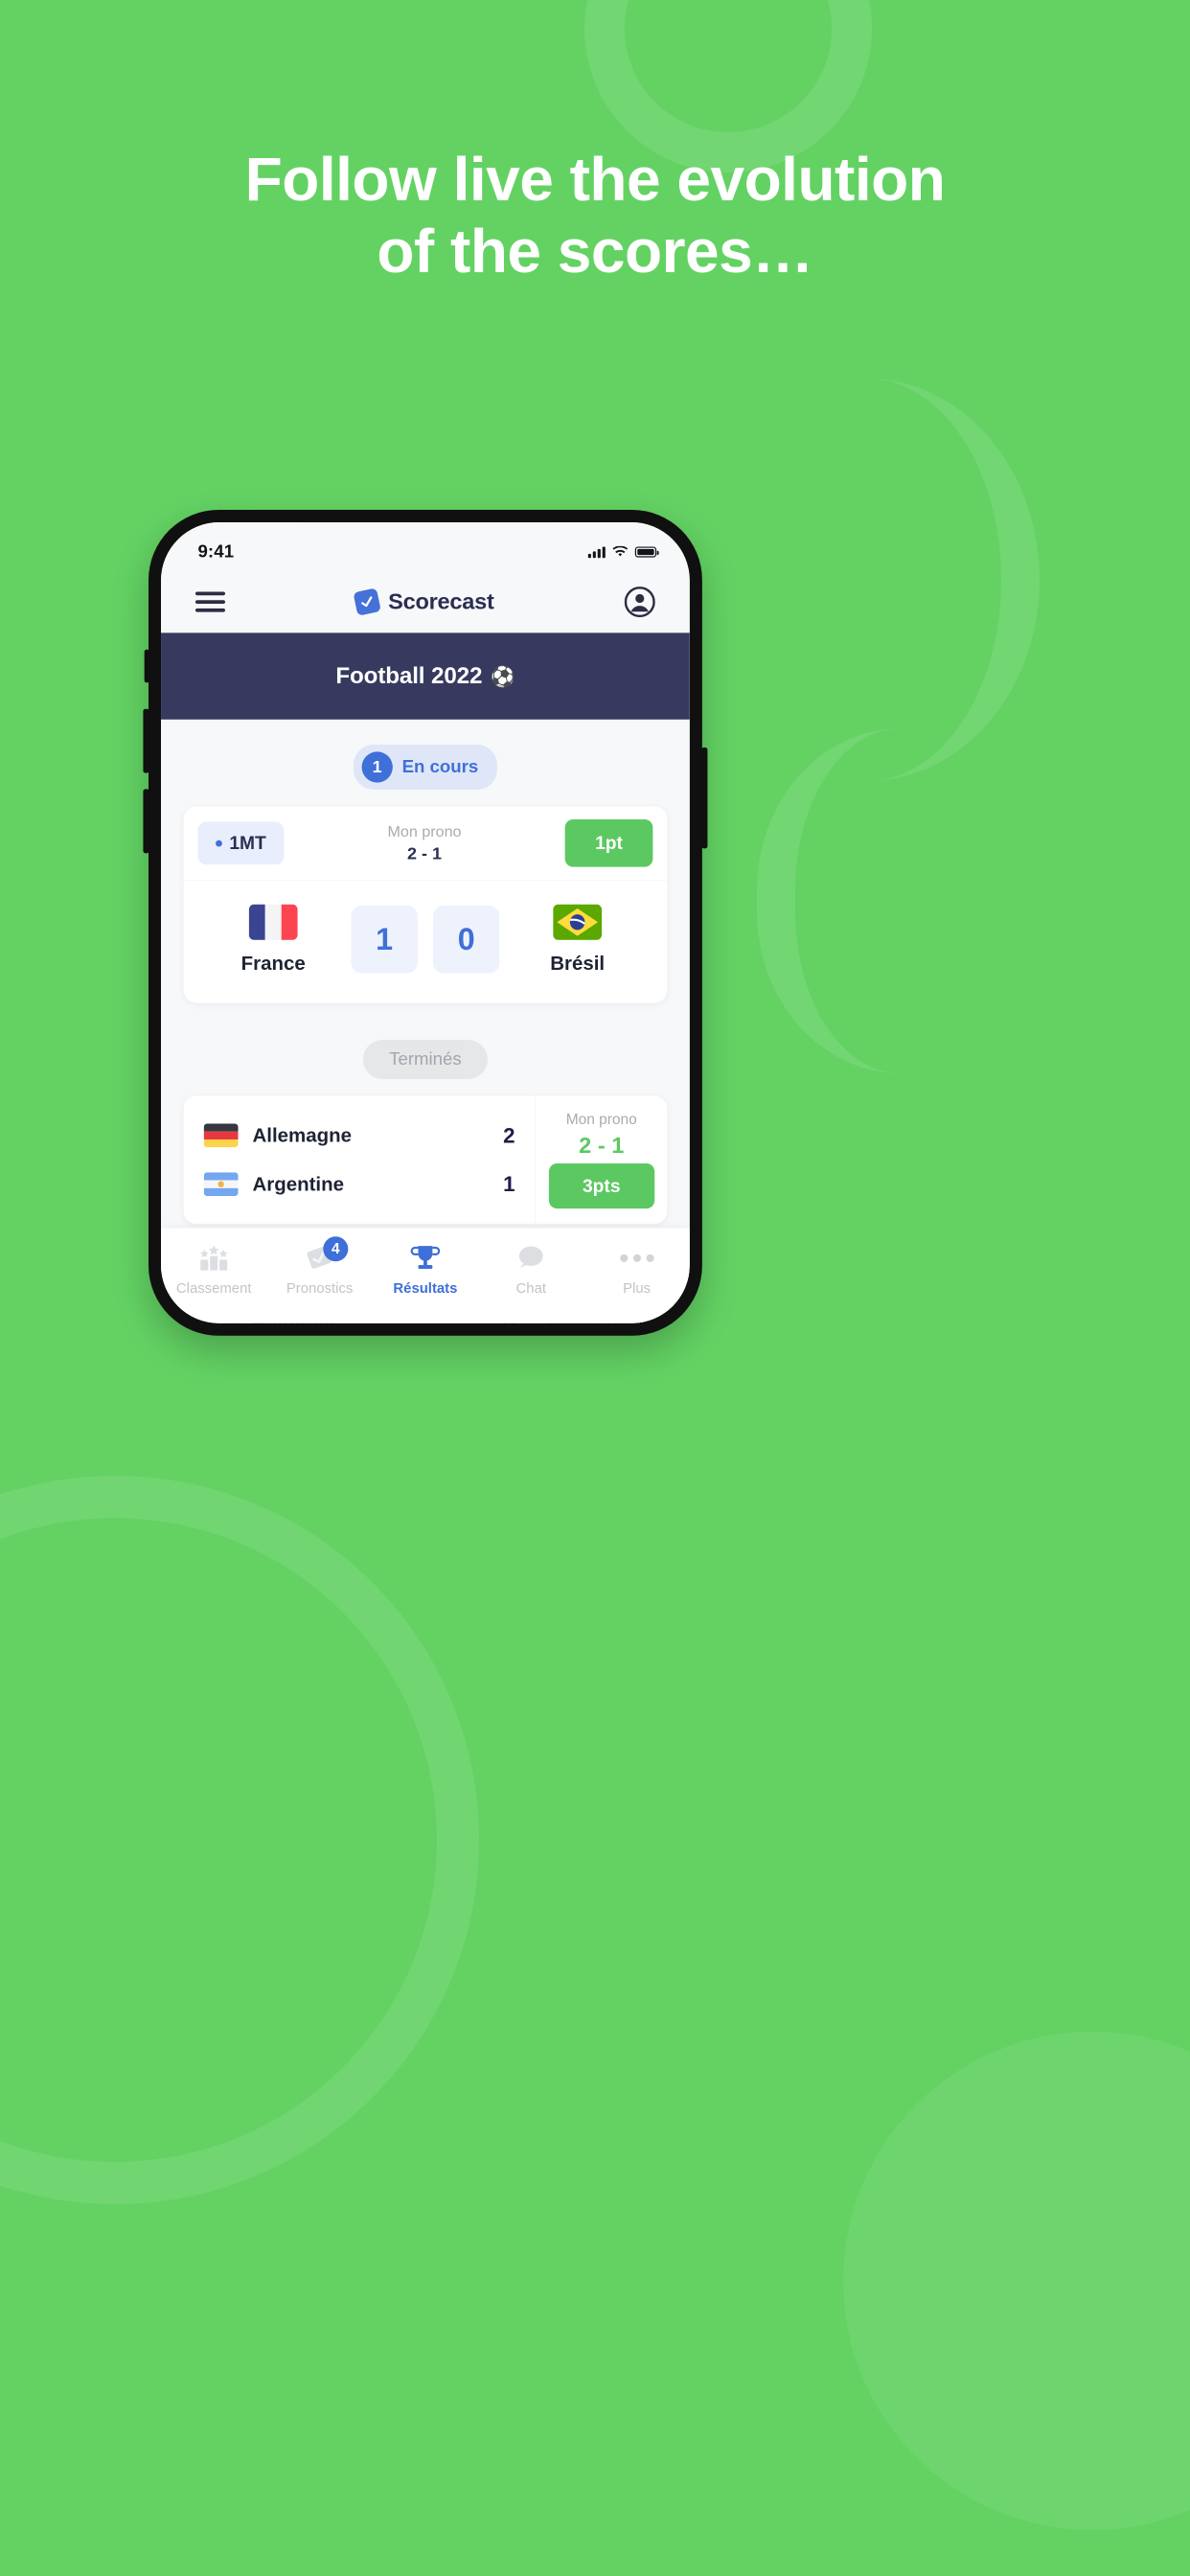  What do you see at coordinates (210, 601) in the screenshot?
I see `hamburger-menu-icon` at bounding box center [210, 601].